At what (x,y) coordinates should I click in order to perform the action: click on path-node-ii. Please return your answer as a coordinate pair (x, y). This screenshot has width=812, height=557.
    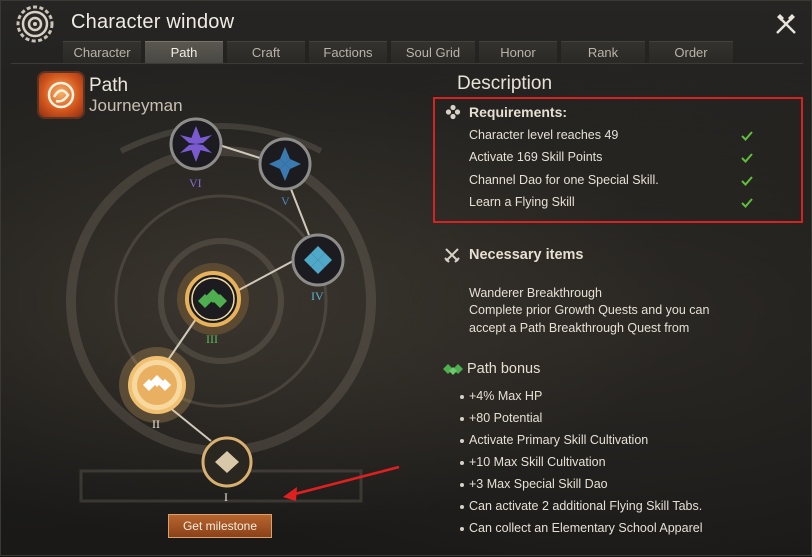
    Looking at the image, I should click on (157, 385).